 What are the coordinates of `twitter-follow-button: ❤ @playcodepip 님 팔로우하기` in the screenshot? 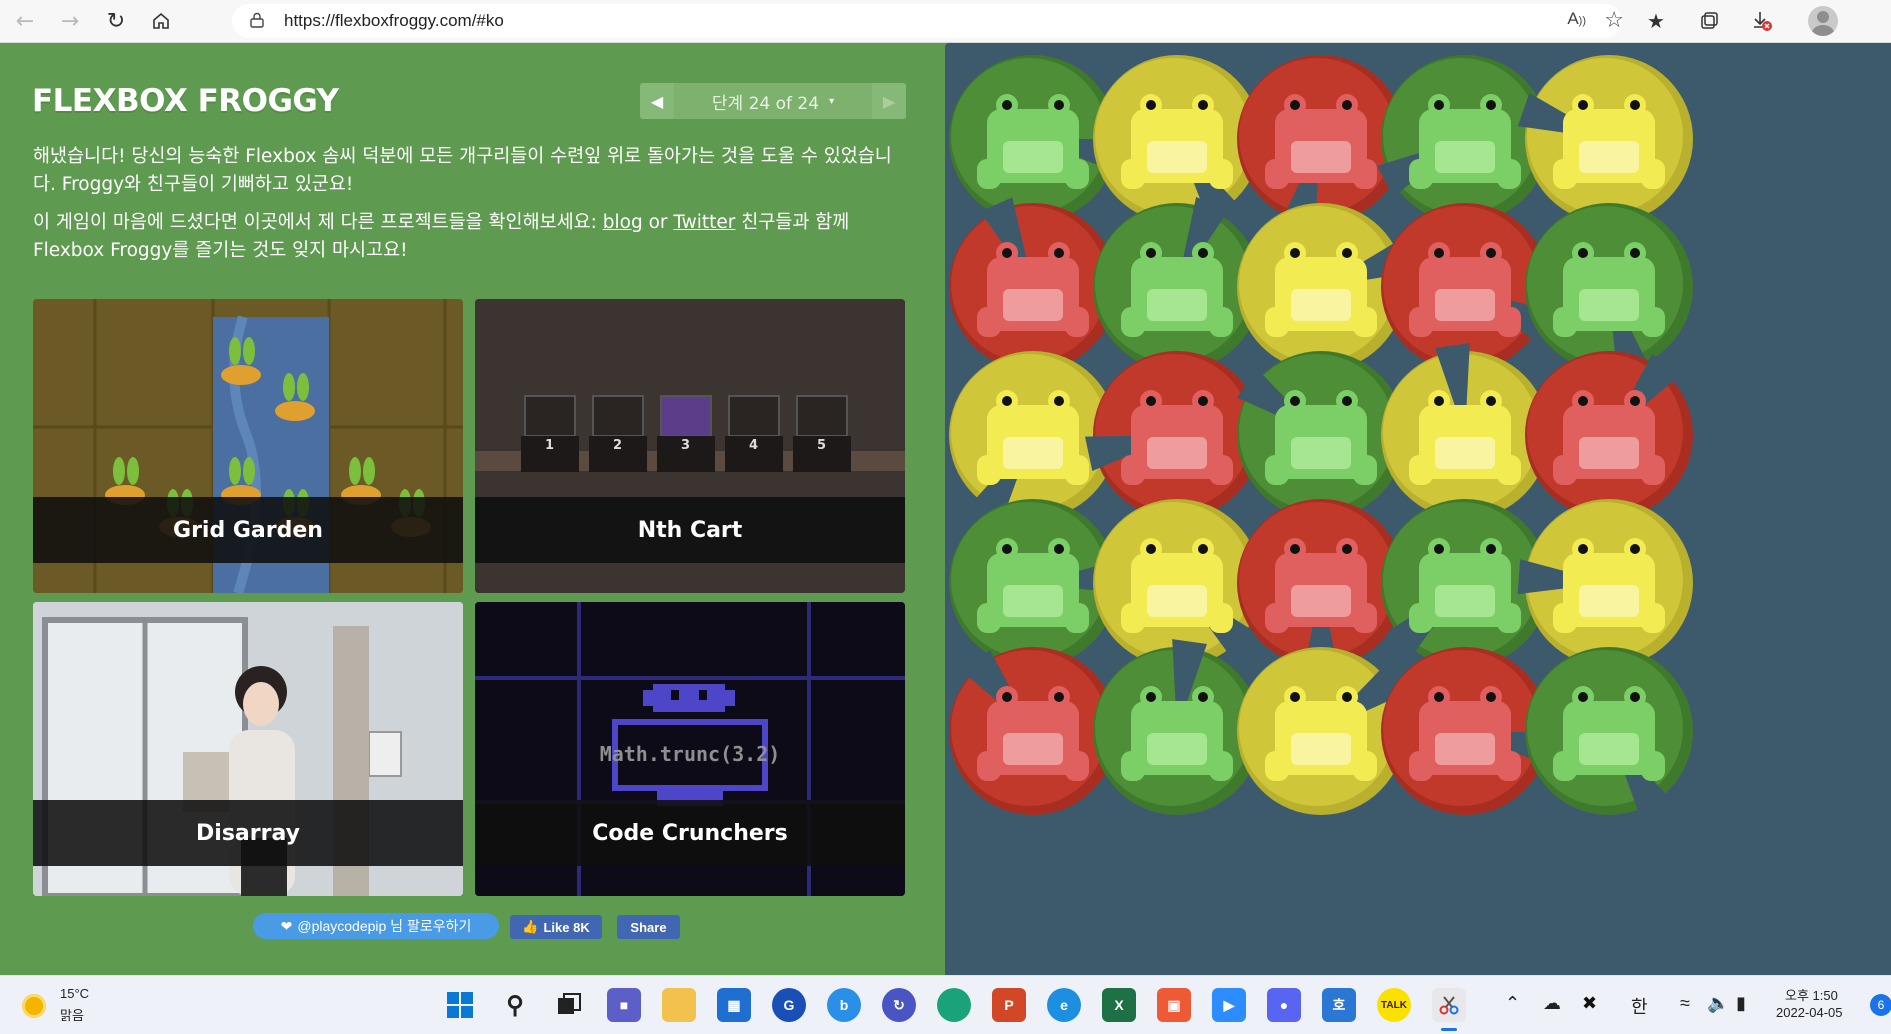 It's located at (376, 926).